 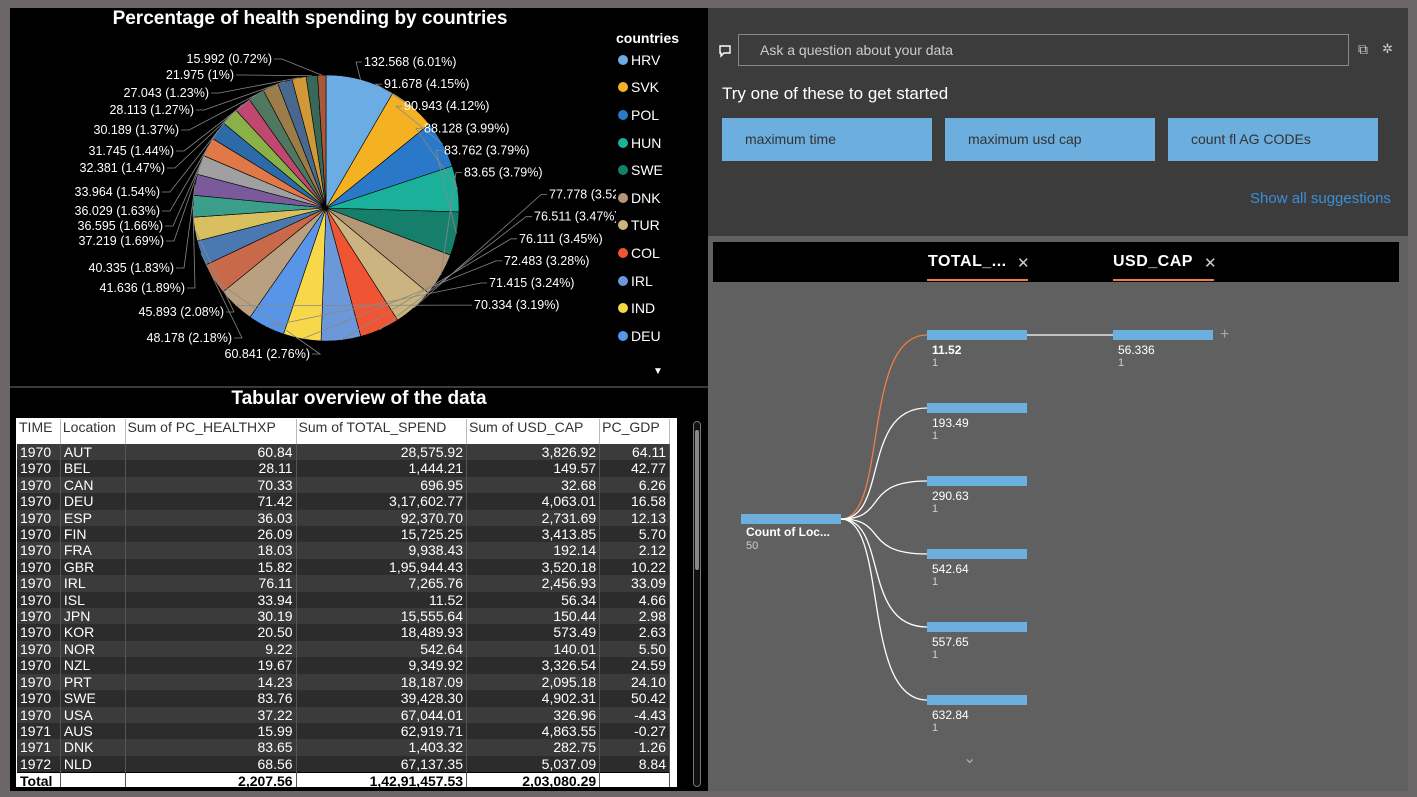 What do you see at coordinates (697, 500) in the screenshot?
I see `table-scrollbar-thumb` at bounding box center [697, 500].